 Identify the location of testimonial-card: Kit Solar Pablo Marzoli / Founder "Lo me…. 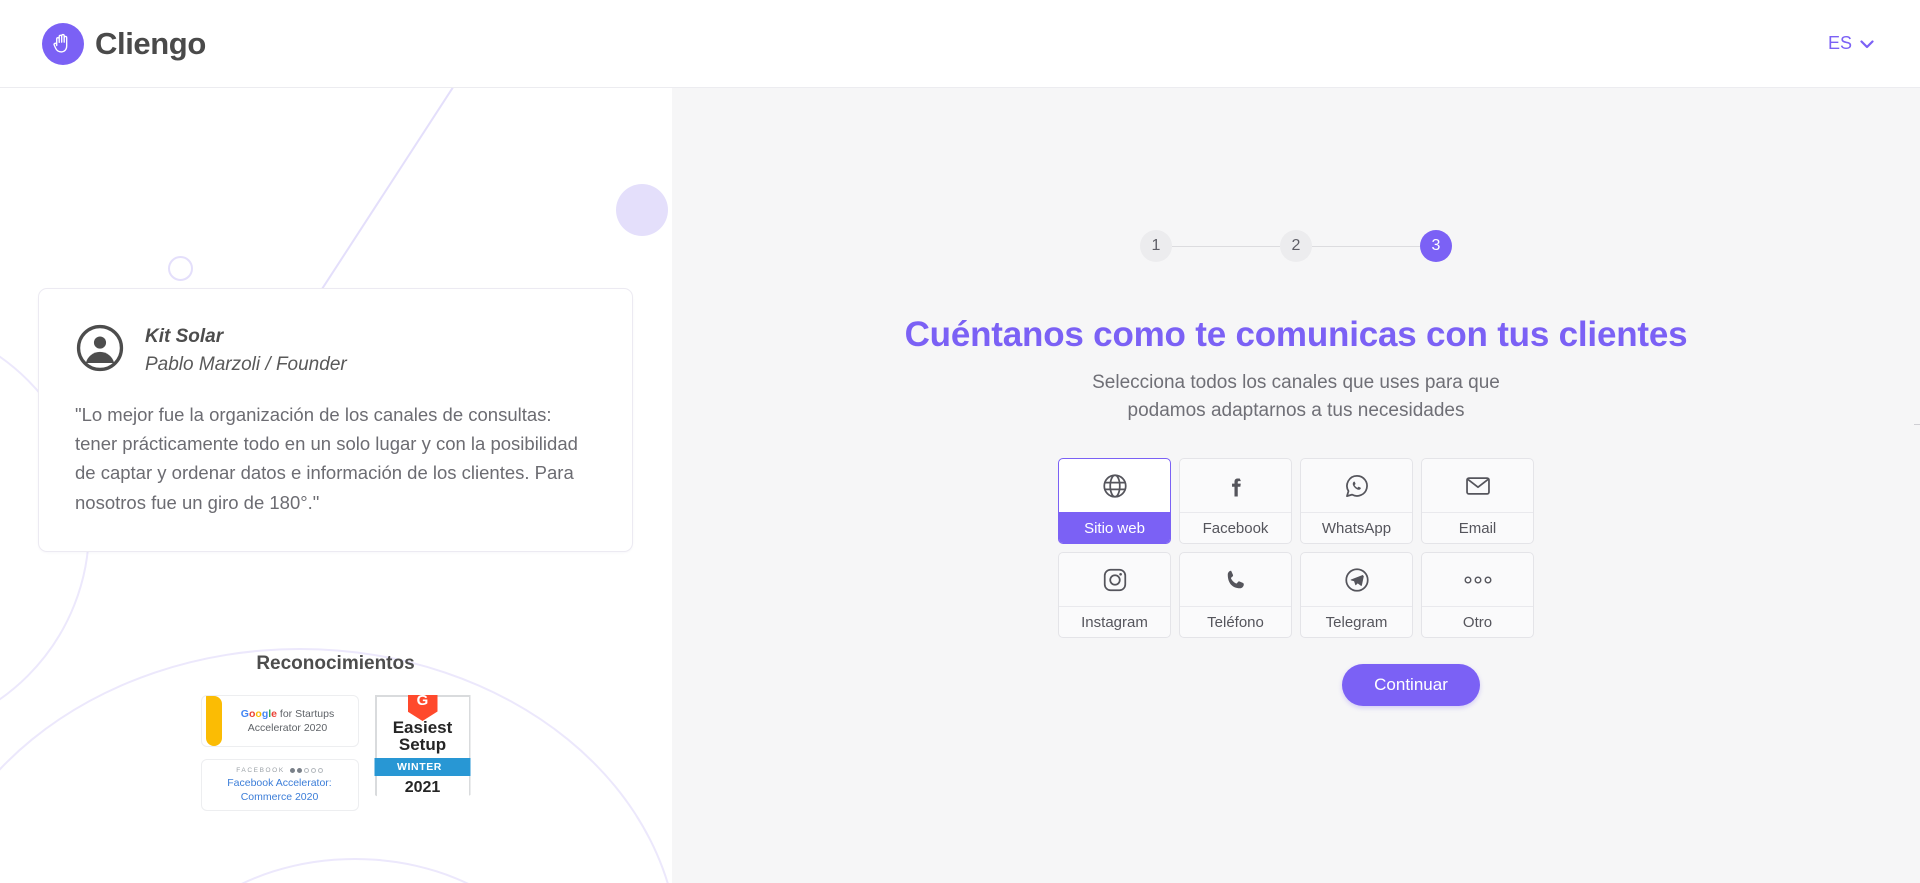
(335, 420).